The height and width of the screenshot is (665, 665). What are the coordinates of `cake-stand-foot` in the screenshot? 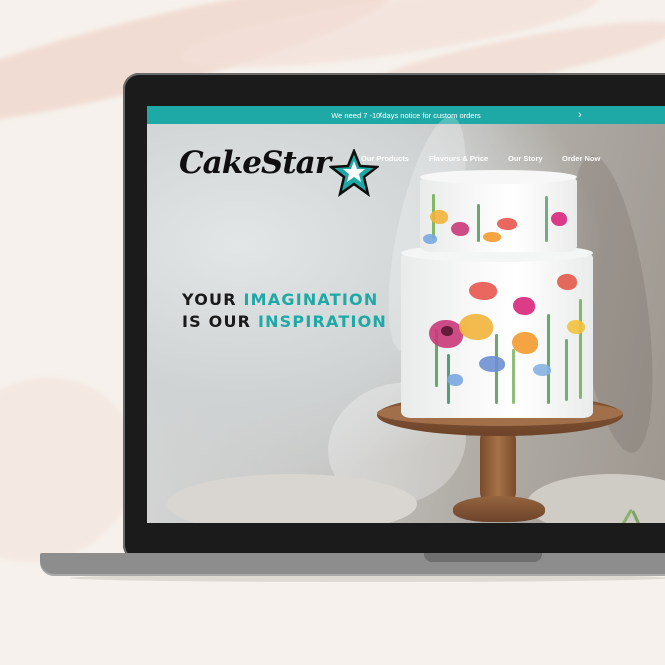 It's located at (499, 509).